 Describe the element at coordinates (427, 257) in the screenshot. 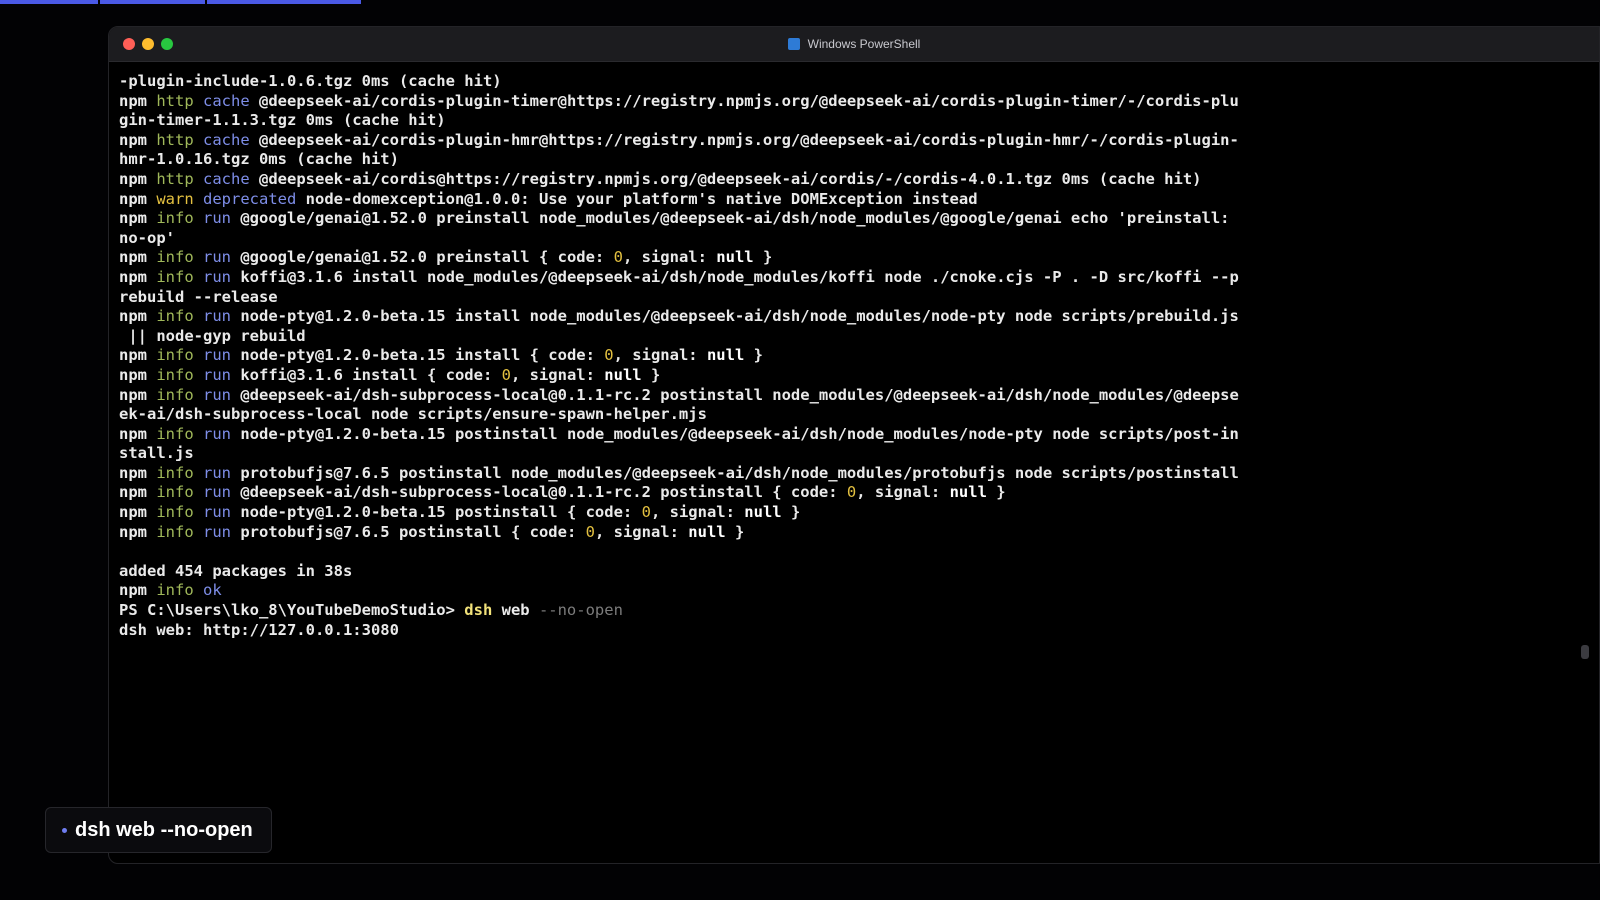

I see `terminal-text: @google/genai@1.52.0 preinstall { code:` at that location.